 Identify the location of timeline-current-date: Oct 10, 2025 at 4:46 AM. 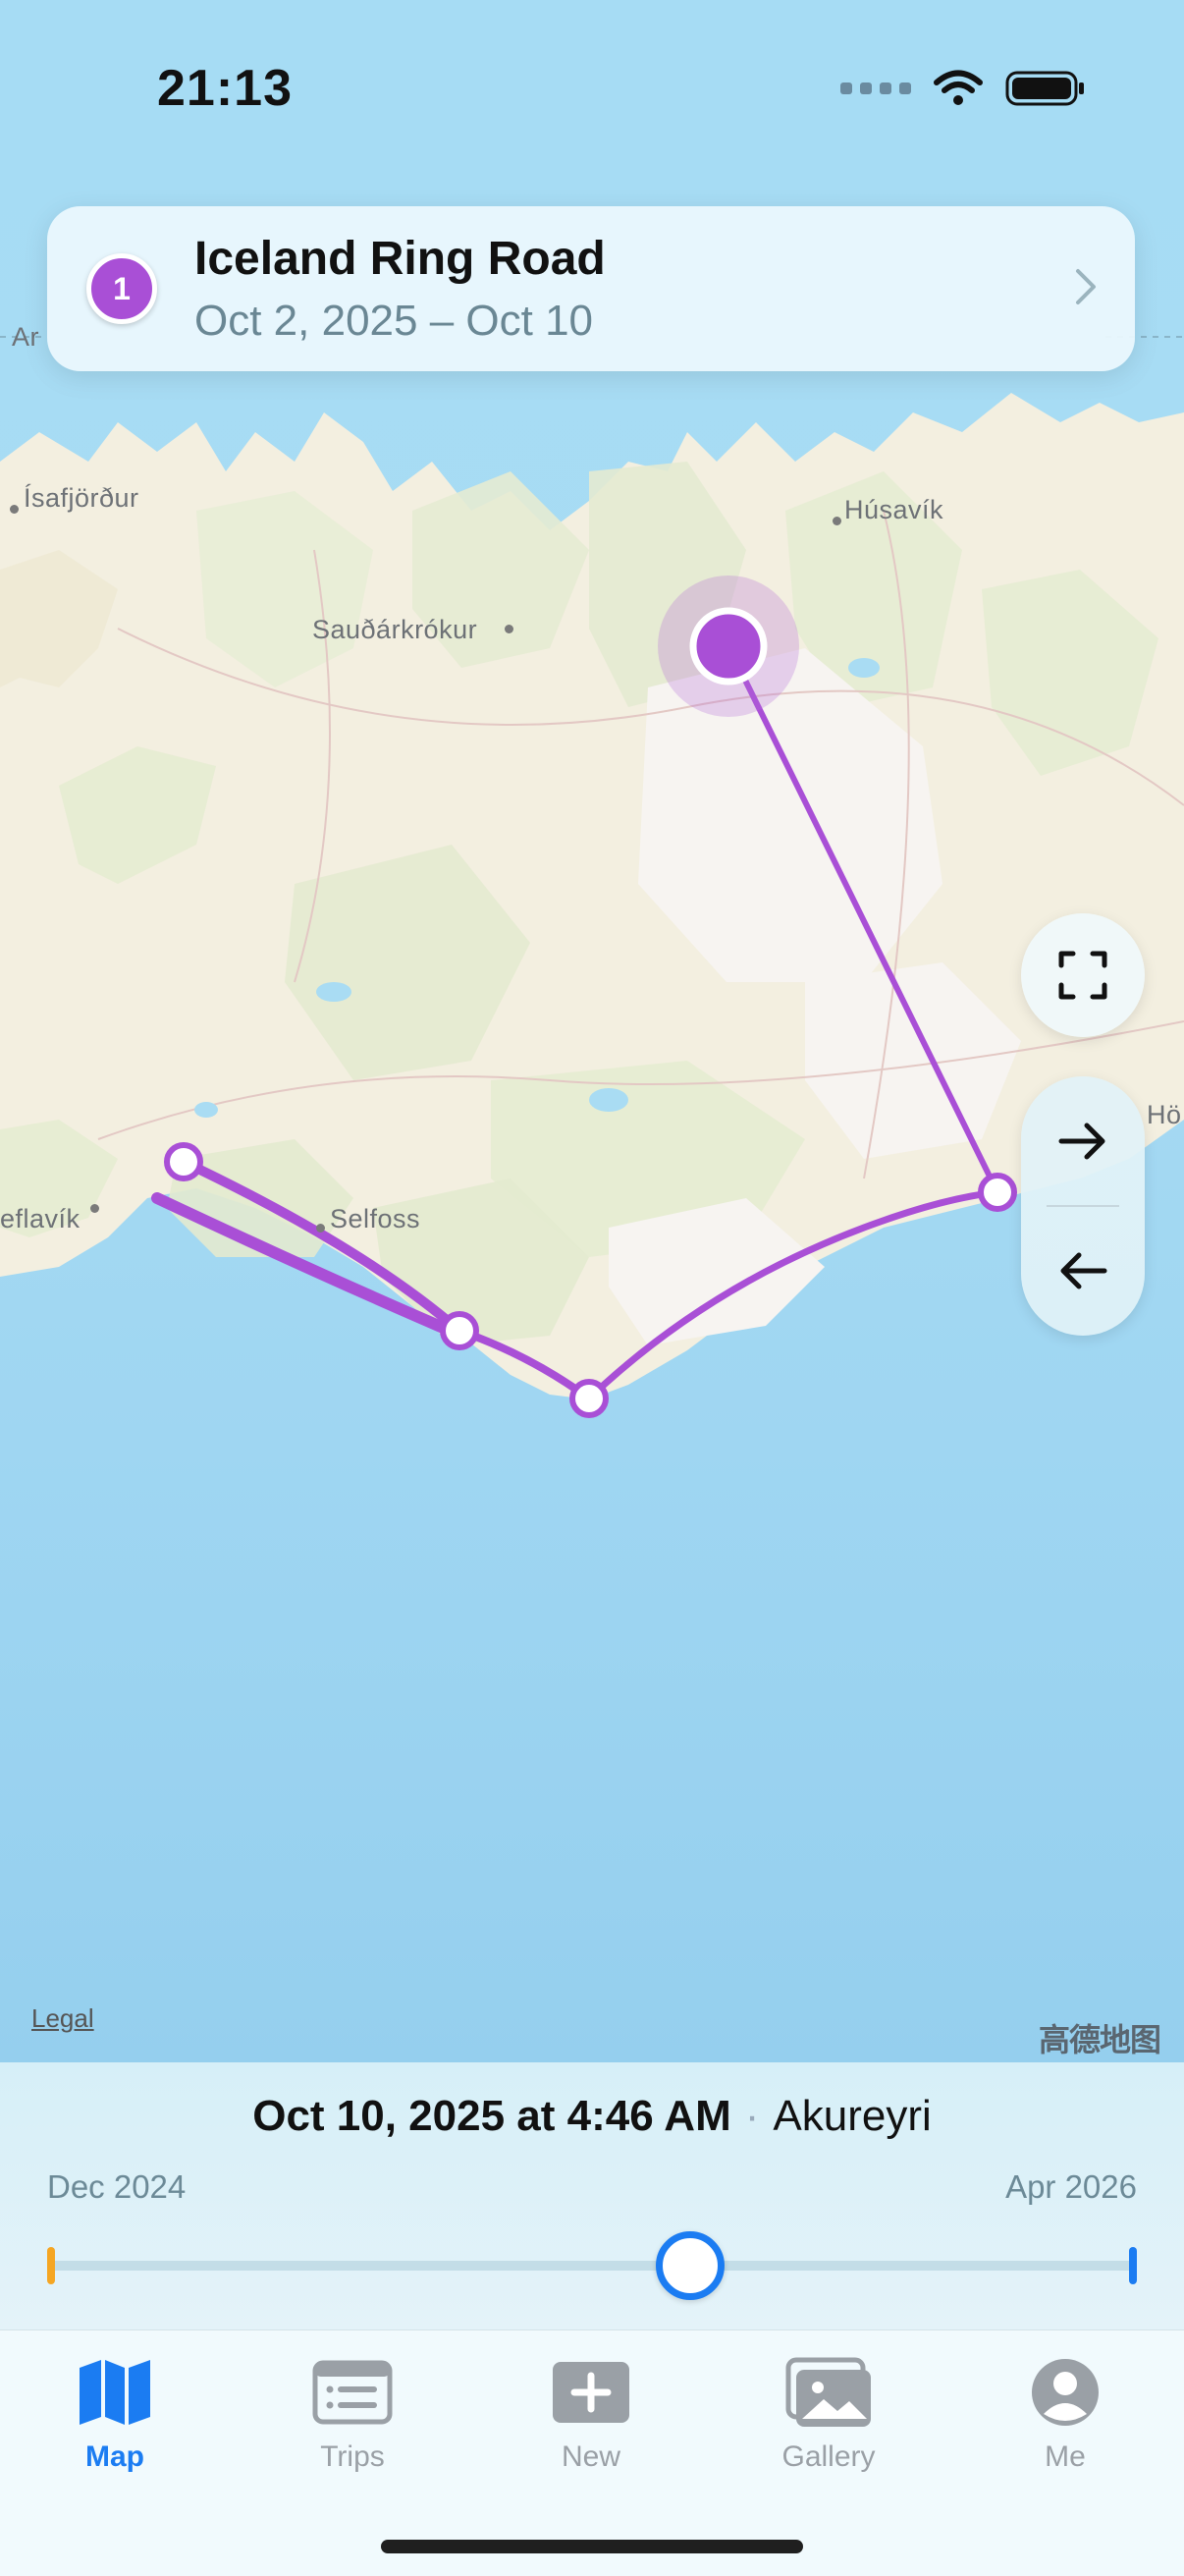
(491, 2116).